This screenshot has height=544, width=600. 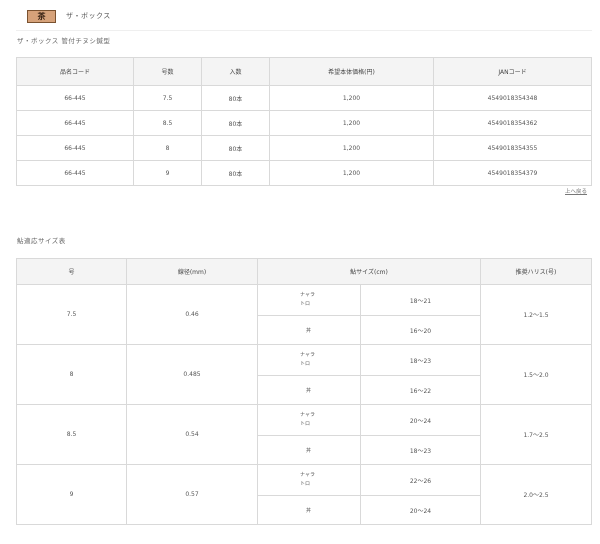 What do you see at coordinates (192, 374) in the screenshot?
I see `cell-diameter: 0.485` at bounding box center [192, 374].